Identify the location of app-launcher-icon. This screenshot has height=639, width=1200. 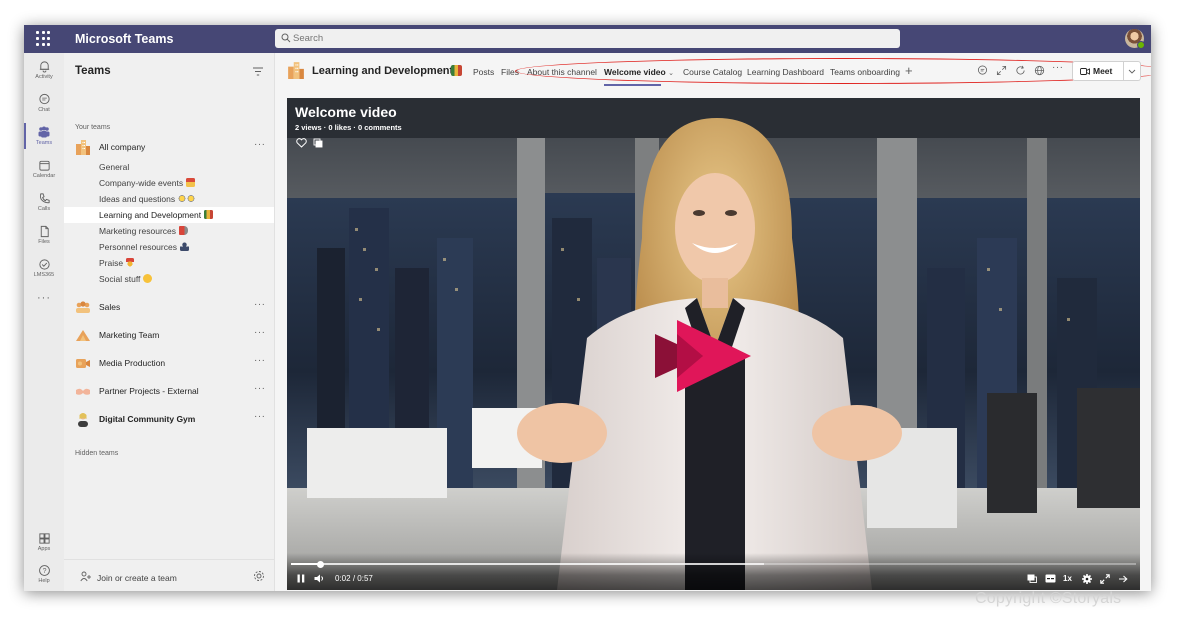
(44, 39).